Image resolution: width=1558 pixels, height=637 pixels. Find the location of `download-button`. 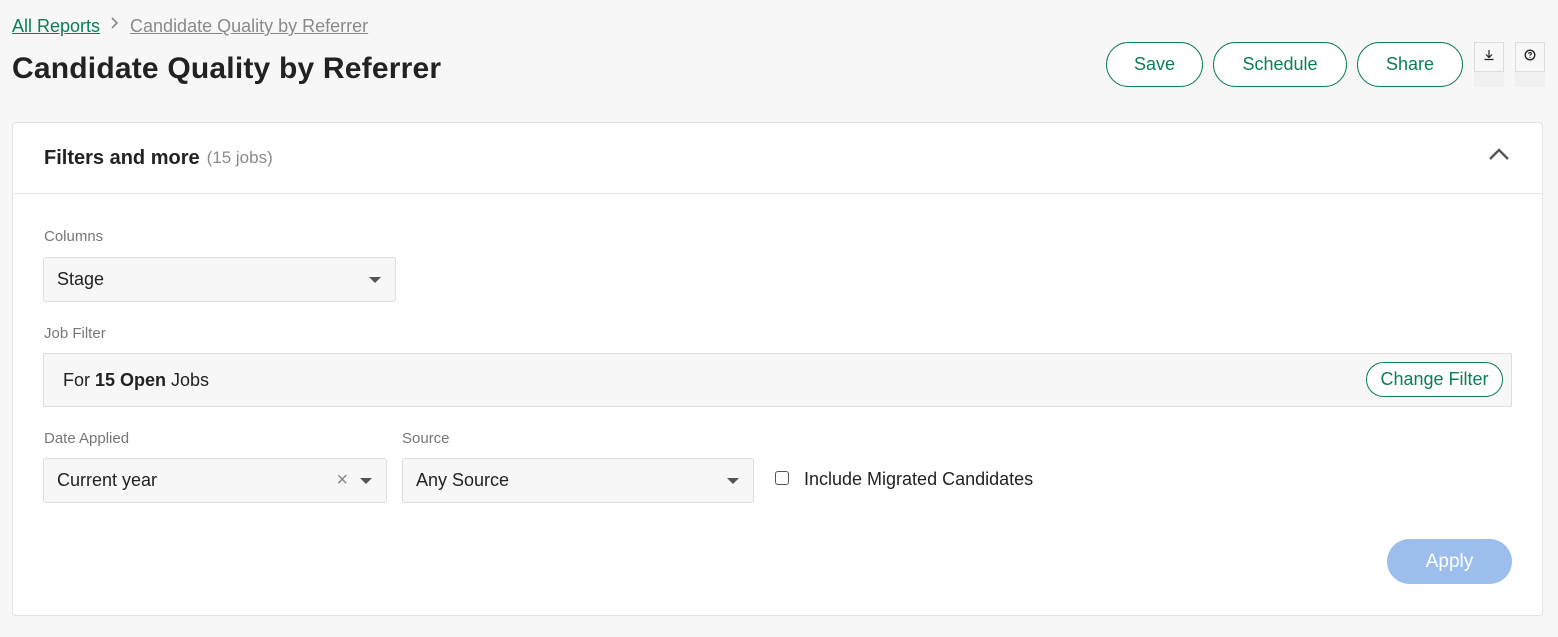

download-button is located at coordinates (1489, 64).